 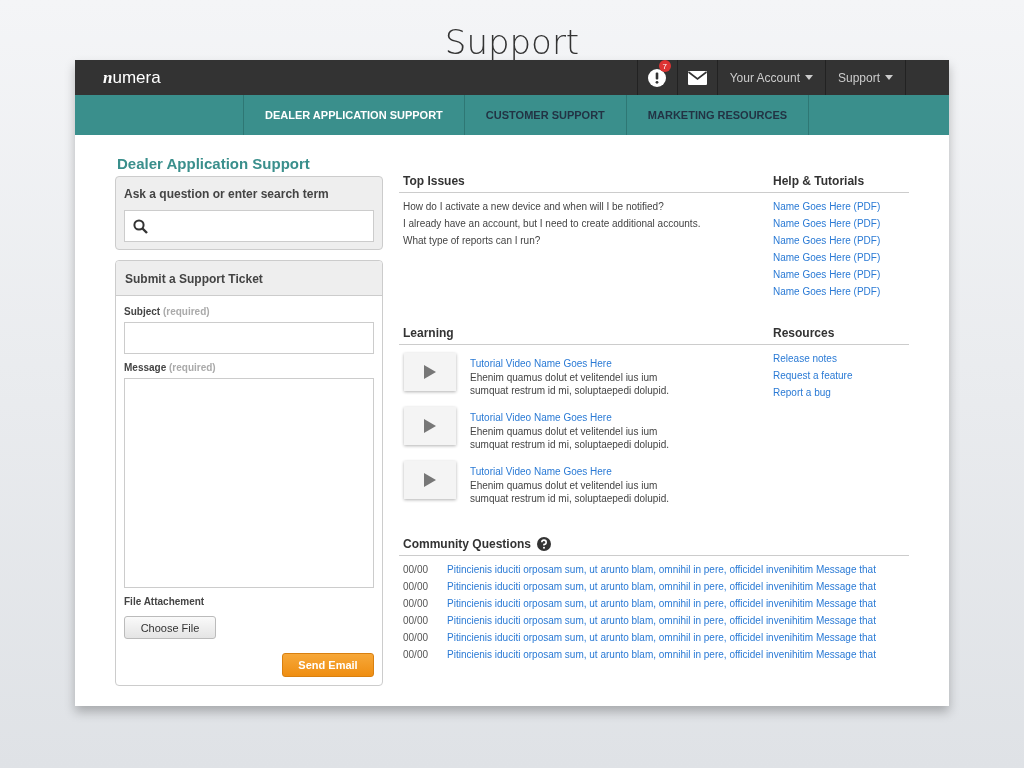 What do you see at coordinates (805, 358) in the screenshot?
I see `resource-link: Release notes` at bounding box center [805, 358].